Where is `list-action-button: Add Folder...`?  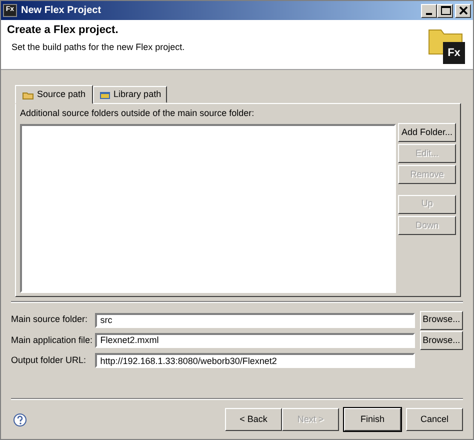
list-action-button: Add Folder... is located at coordinates (427, 132).